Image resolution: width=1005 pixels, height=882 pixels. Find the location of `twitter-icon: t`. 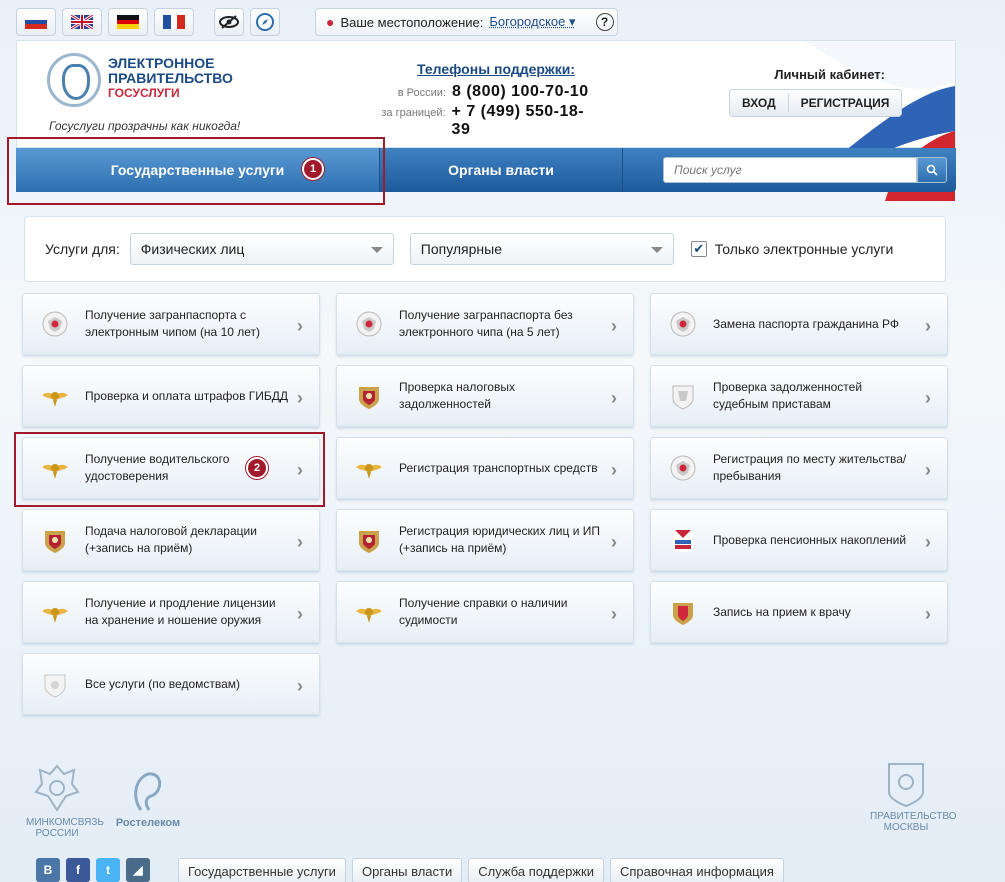

twitter-icon: t is located at coordinates (108, 870).